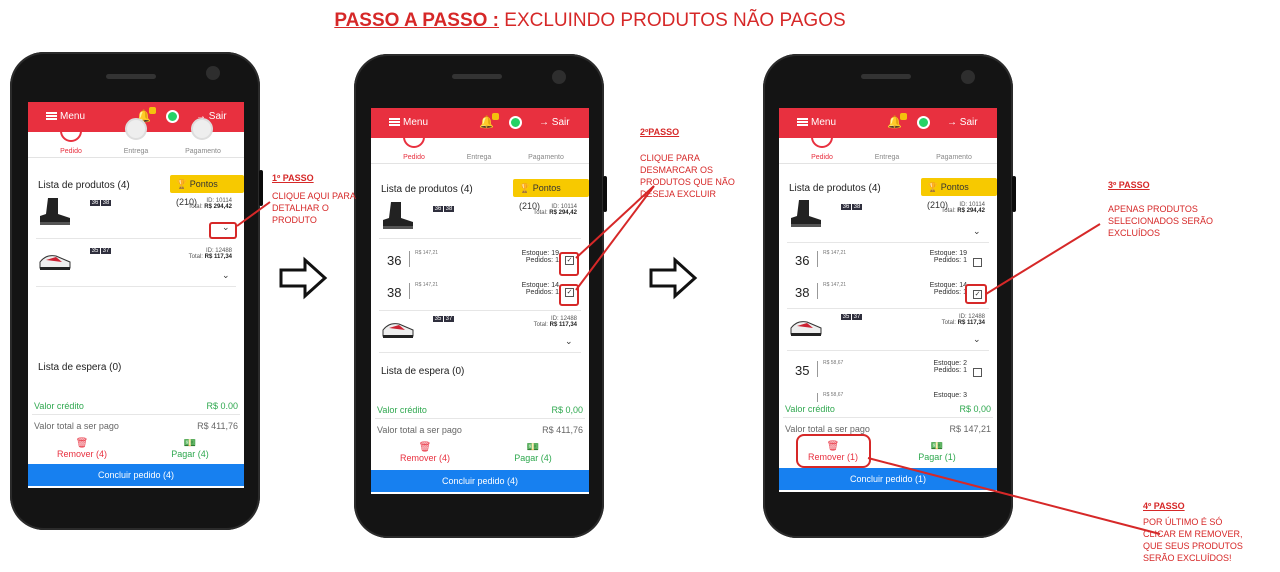 Image resolution: width=1280 pixels, height=572 pixels. Describe the element at coordinates (615, 222) in the screenshot. I see `connector-line-step2a` at that location.